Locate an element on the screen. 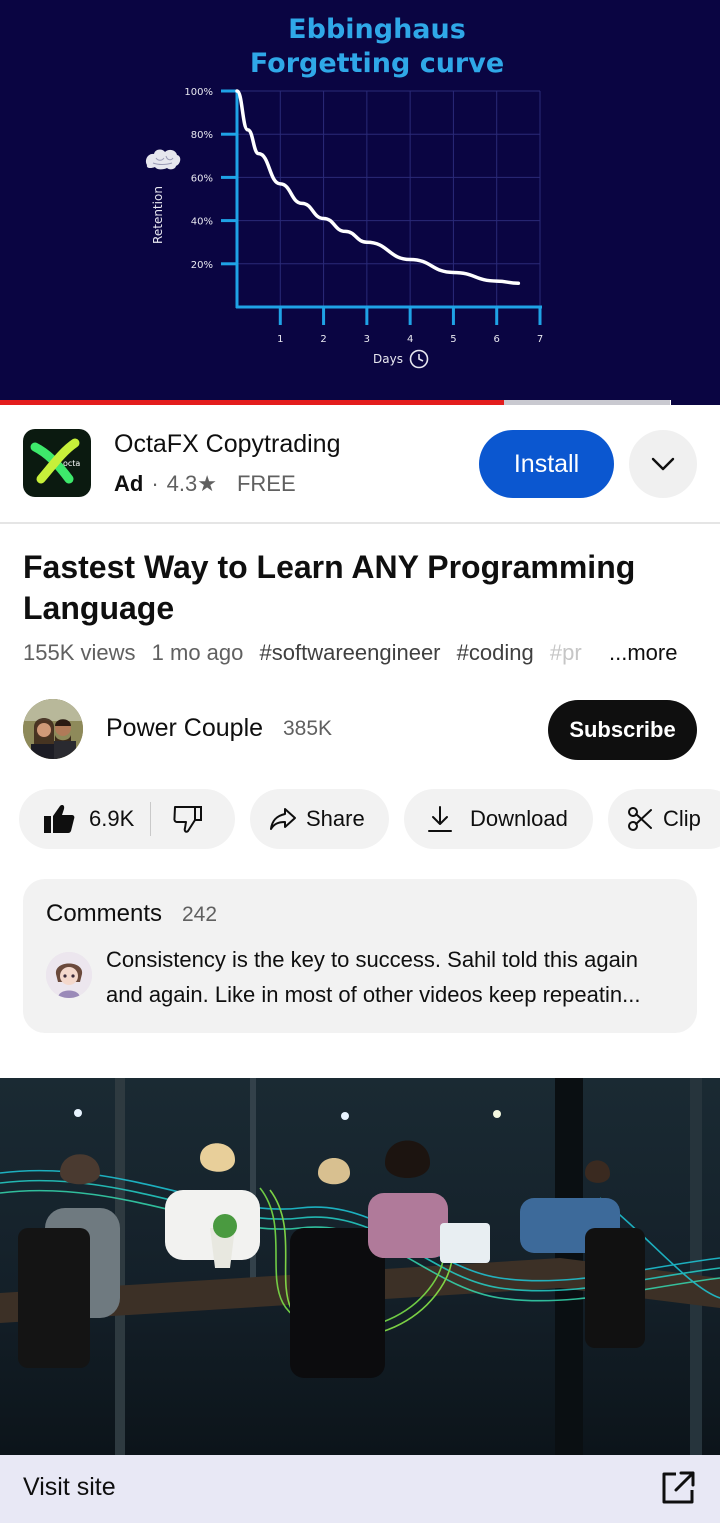 The height and width of the screenshot is (1527, 720). octafx-app-icon: octa is located at coordinates (57, 463).